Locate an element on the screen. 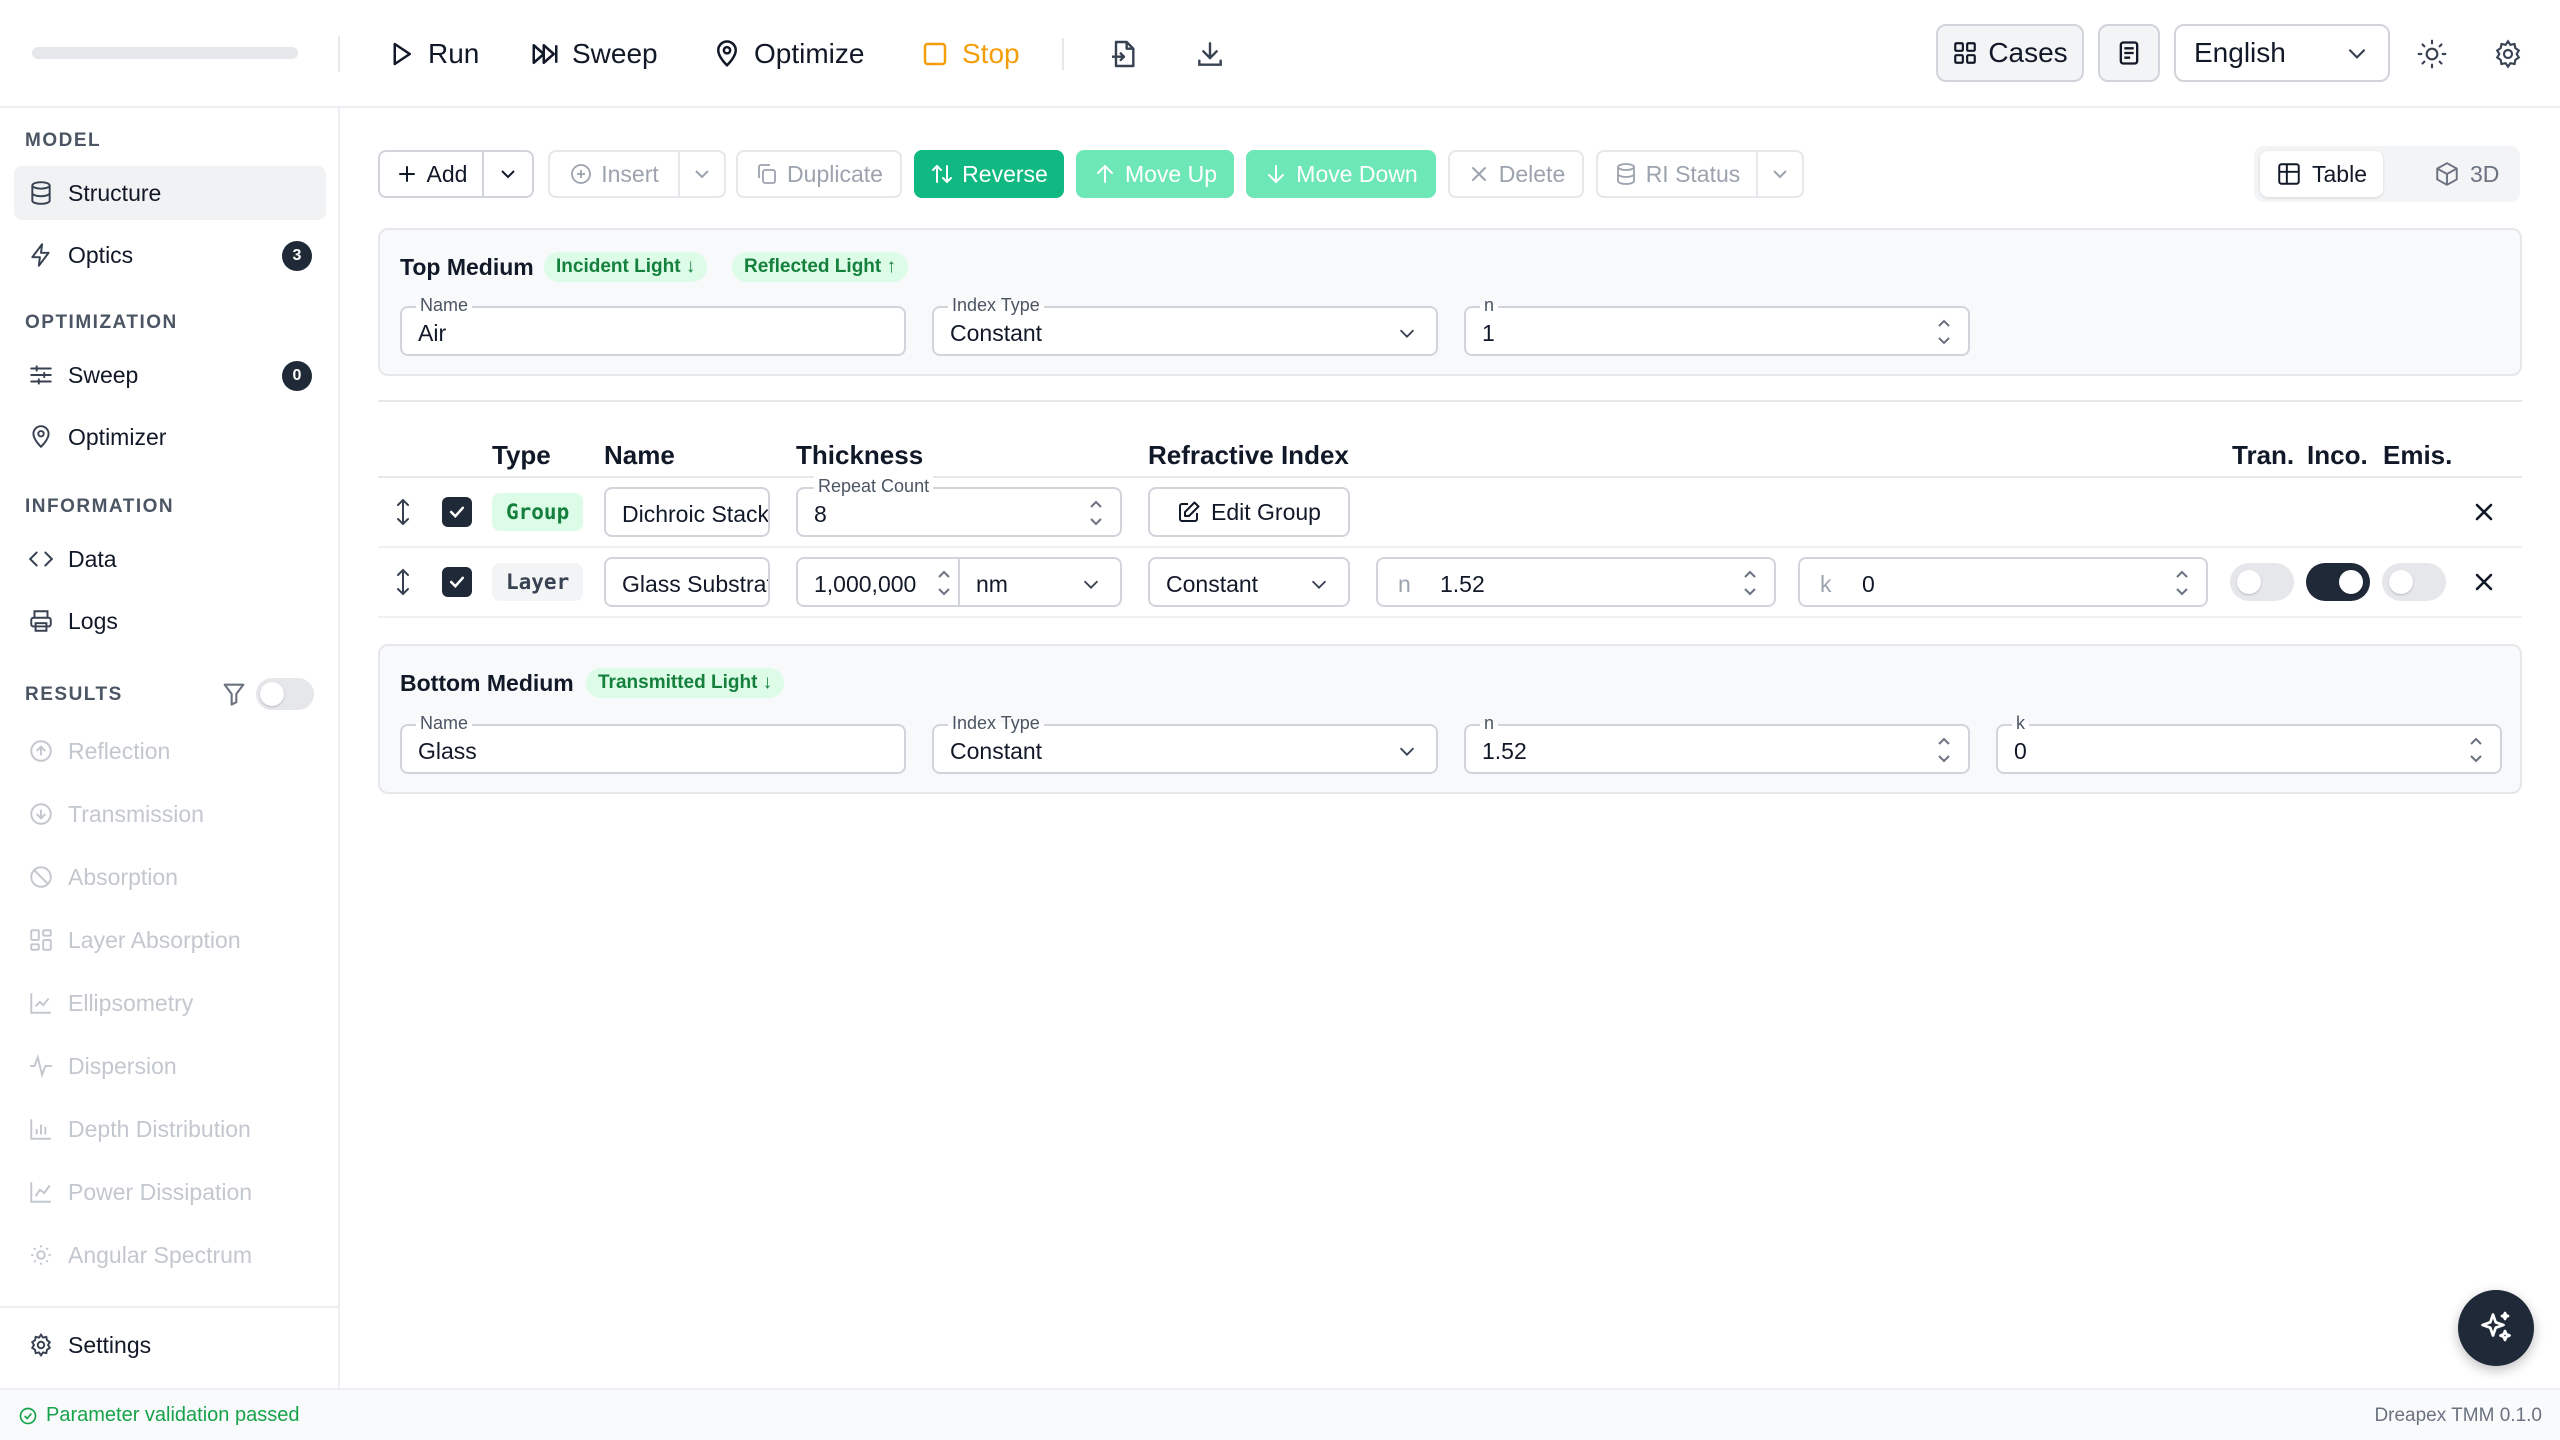 The image size is (2560, 1440). sidebar-item-depth-distribution: Depth Distribution is located at coordinates (170, 1129).